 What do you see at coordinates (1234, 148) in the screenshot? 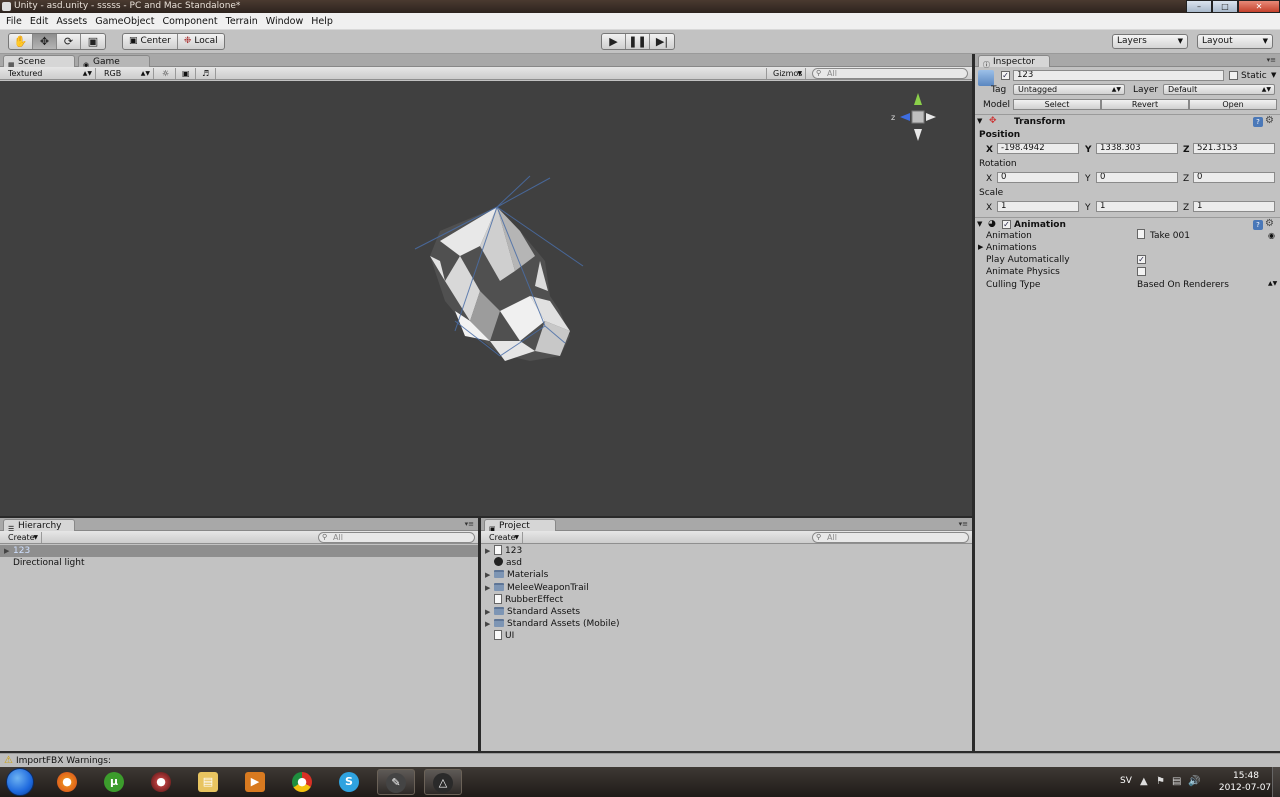
I see `position-z-field: 521.3153` at bounding box center [1234, 148].